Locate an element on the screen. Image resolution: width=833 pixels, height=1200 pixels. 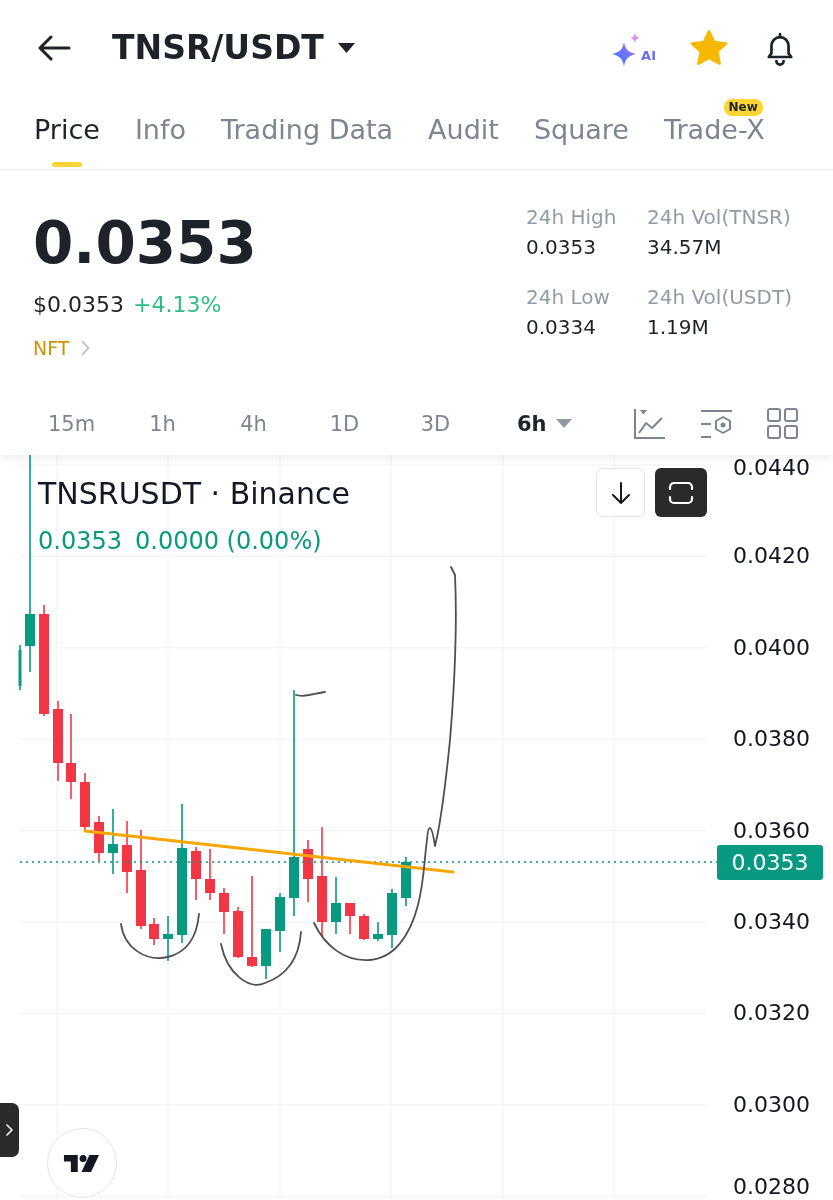
arrow-down-icon is located at coordinates (620, 492).